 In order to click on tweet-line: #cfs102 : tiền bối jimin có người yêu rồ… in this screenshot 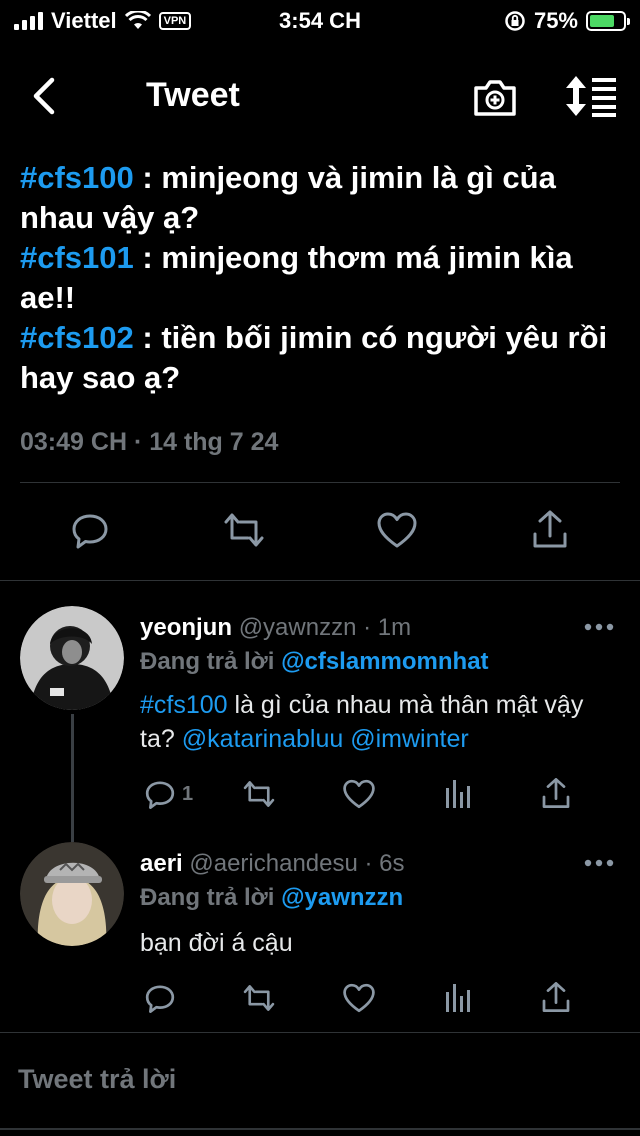, I will do `click(325, 358)`.